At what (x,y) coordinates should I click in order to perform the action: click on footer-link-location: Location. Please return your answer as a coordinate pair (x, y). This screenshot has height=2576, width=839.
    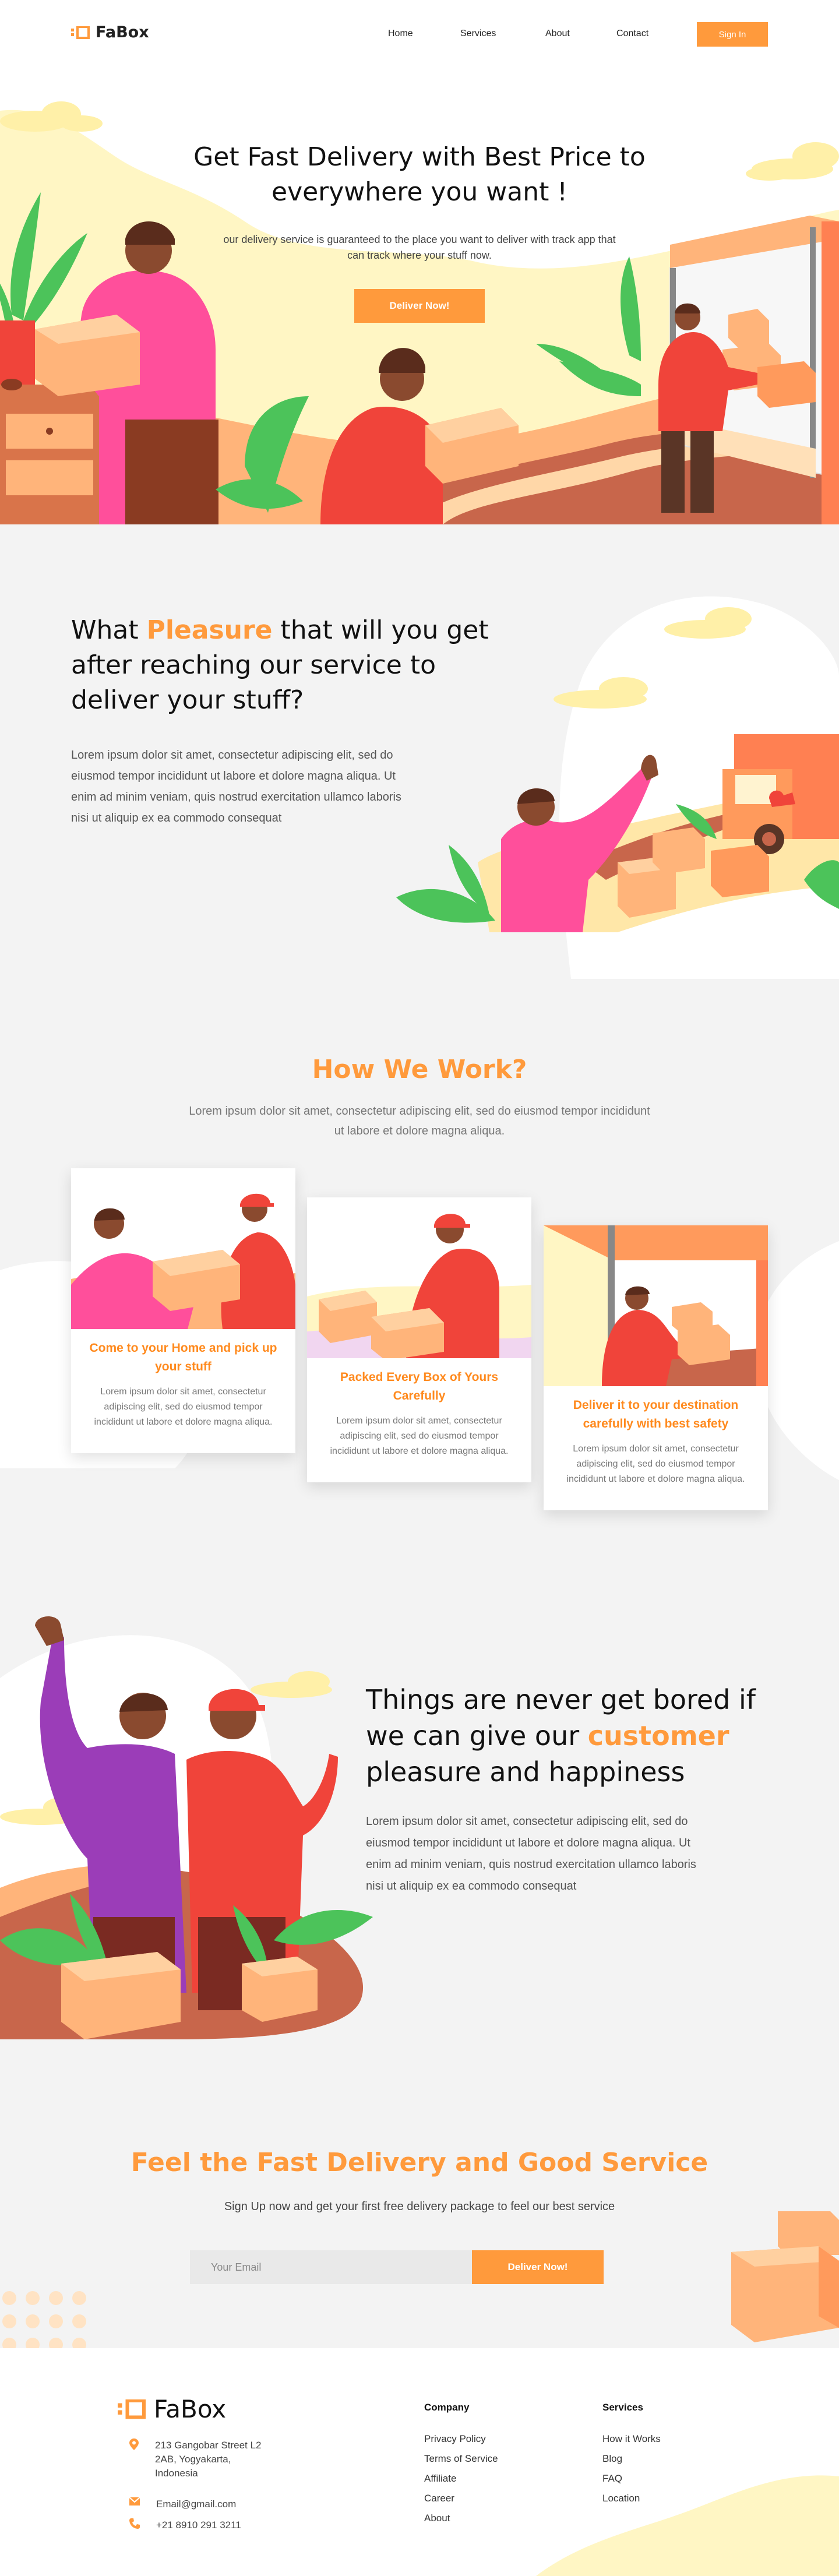
    Looking at the image, I should click on (621, 2498).